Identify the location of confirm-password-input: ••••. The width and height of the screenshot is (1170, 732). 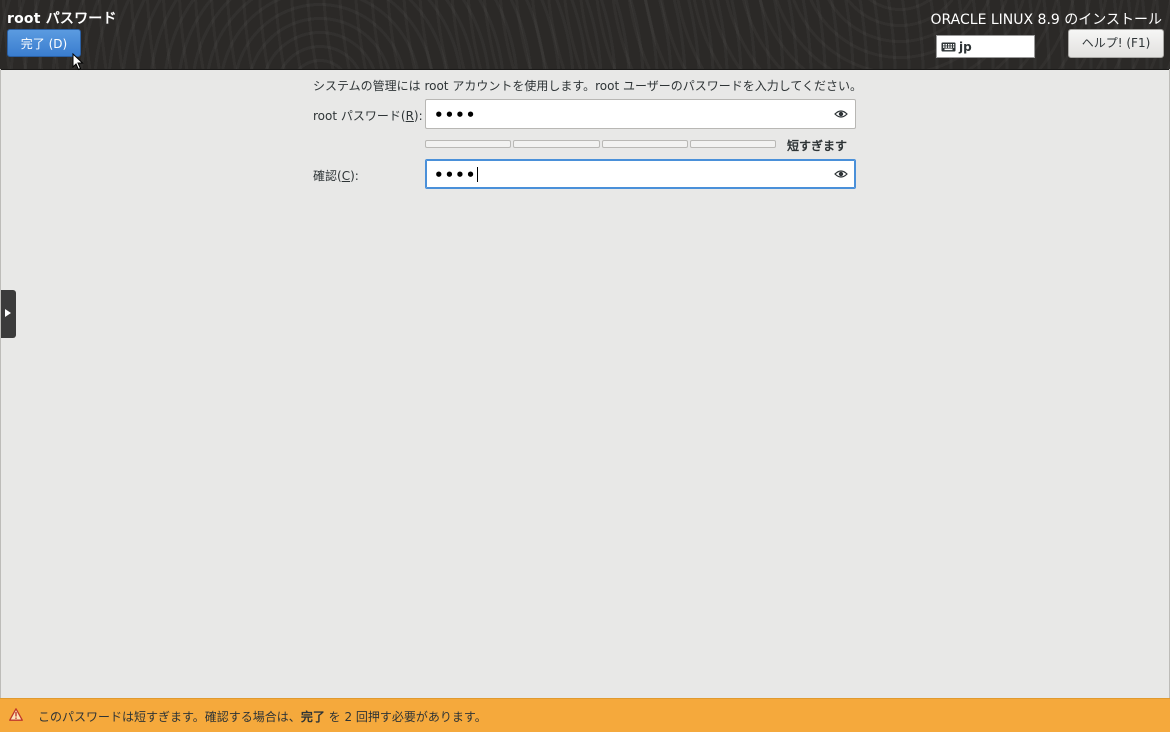
(640, 174).